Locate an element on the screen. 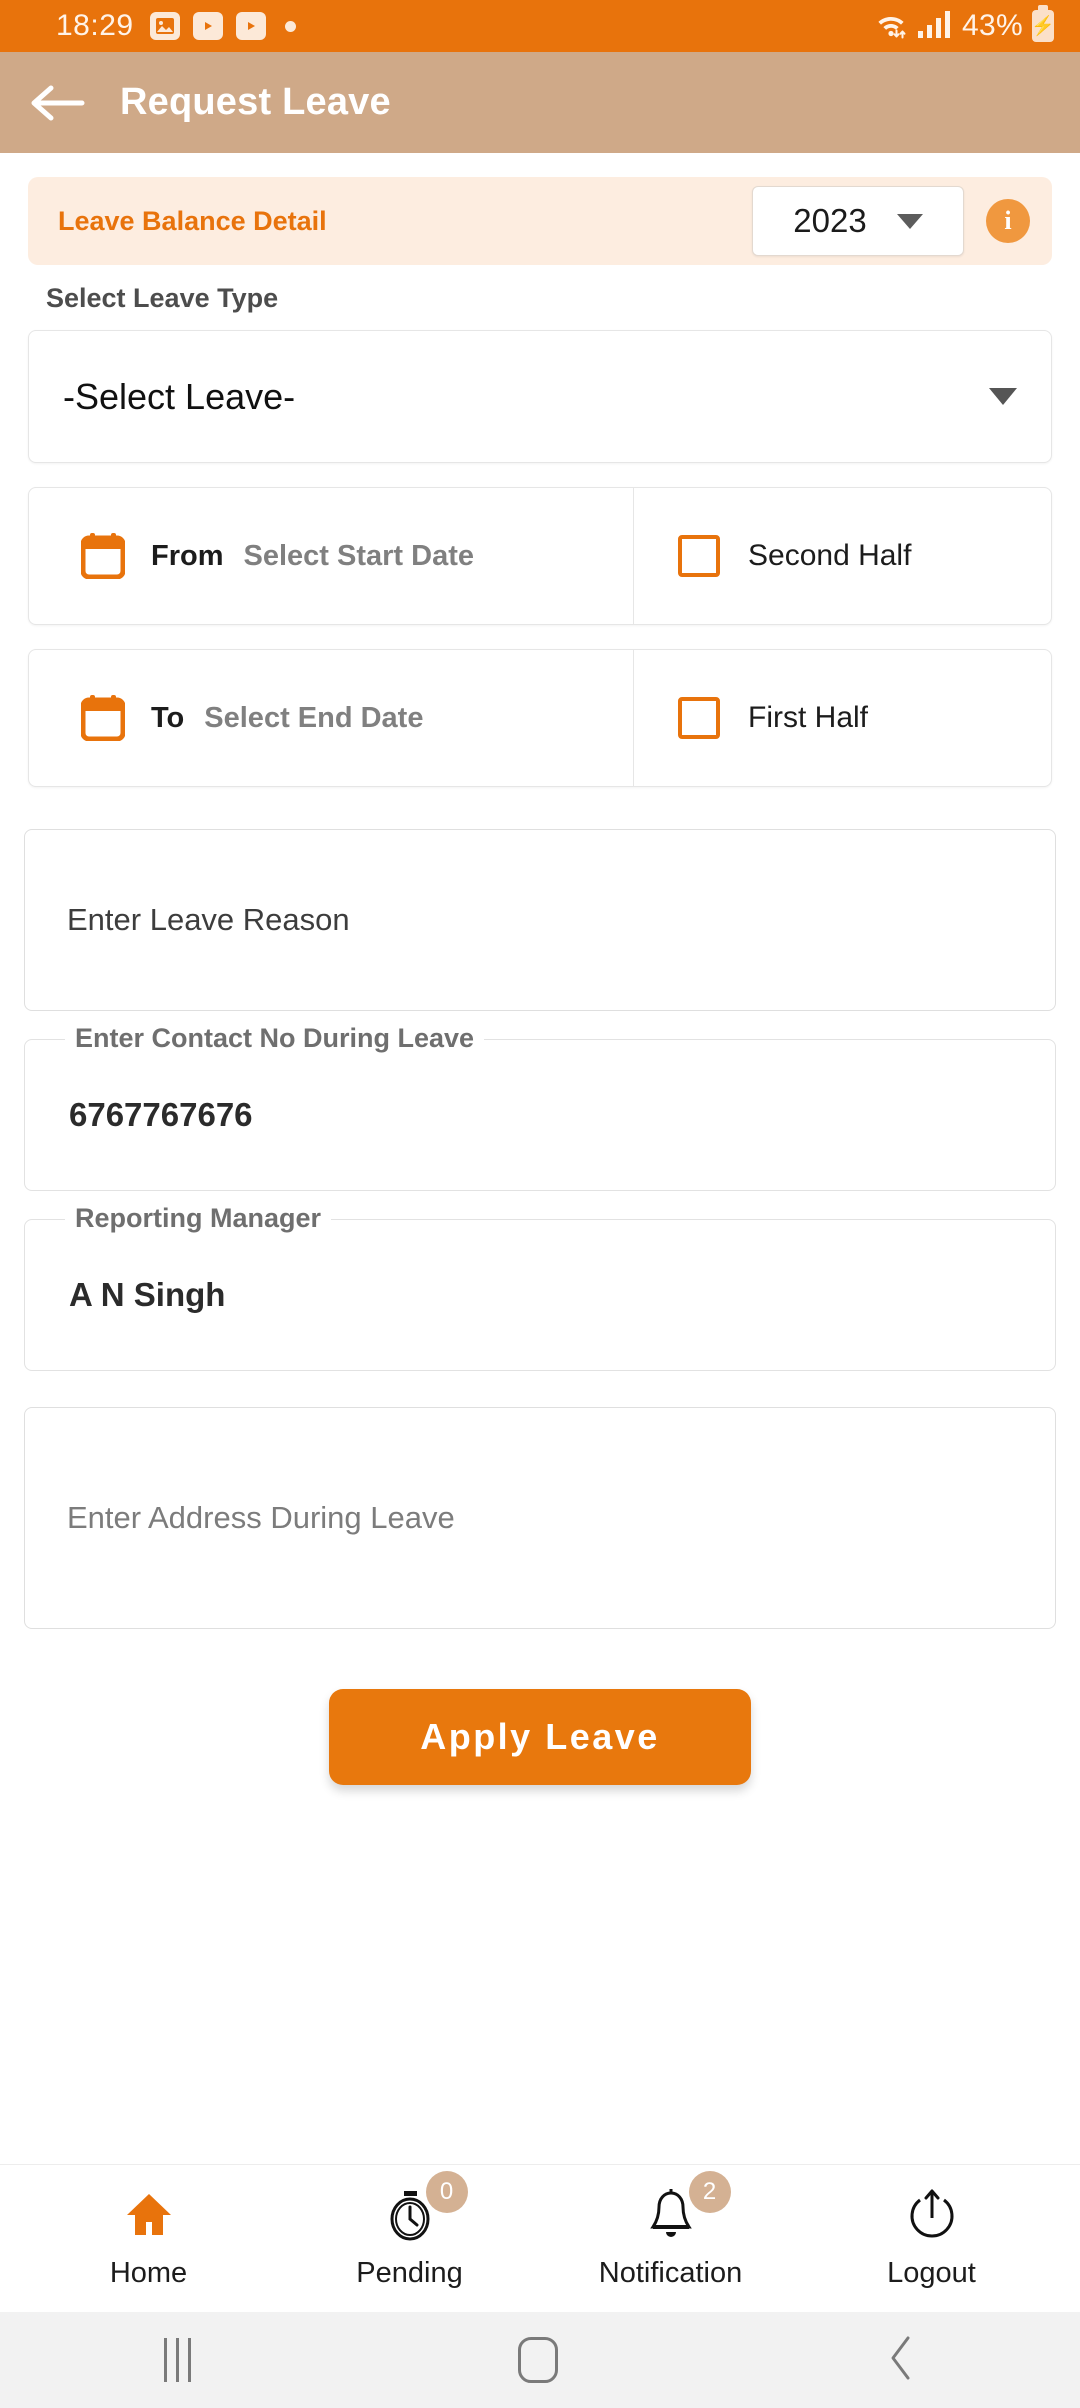  wifi-icon is located at coordinates (891, 26).